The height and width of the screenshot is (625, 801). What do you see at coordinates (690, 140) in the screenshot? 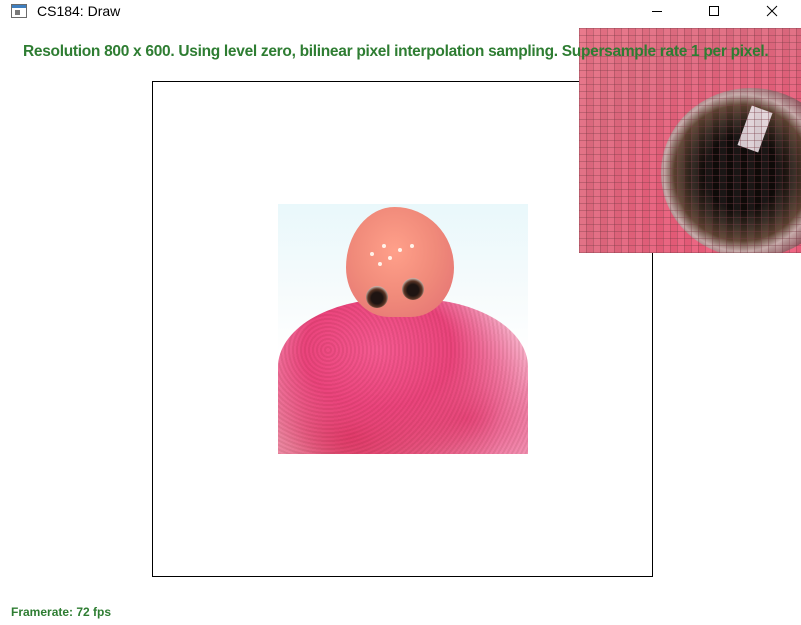
I see `zoom-inset` at bounding box center [690, 140].